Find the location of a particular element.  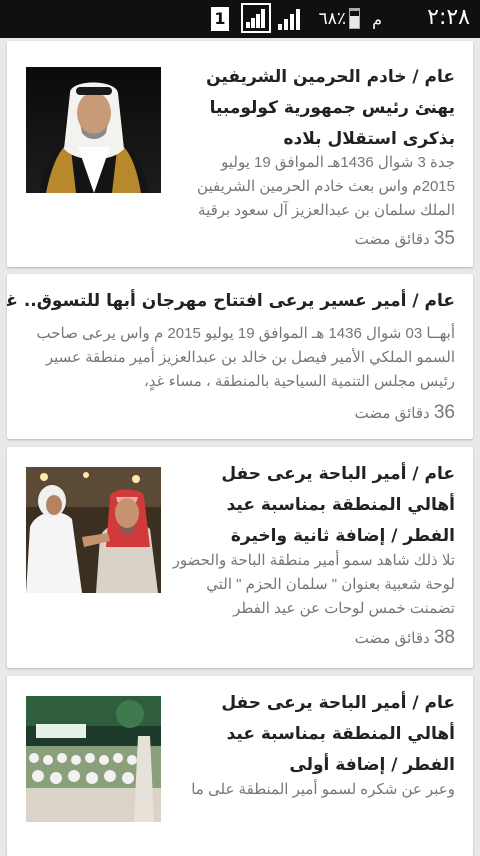

sim-slot-icon: 1 is located at coordinates (220, 19).